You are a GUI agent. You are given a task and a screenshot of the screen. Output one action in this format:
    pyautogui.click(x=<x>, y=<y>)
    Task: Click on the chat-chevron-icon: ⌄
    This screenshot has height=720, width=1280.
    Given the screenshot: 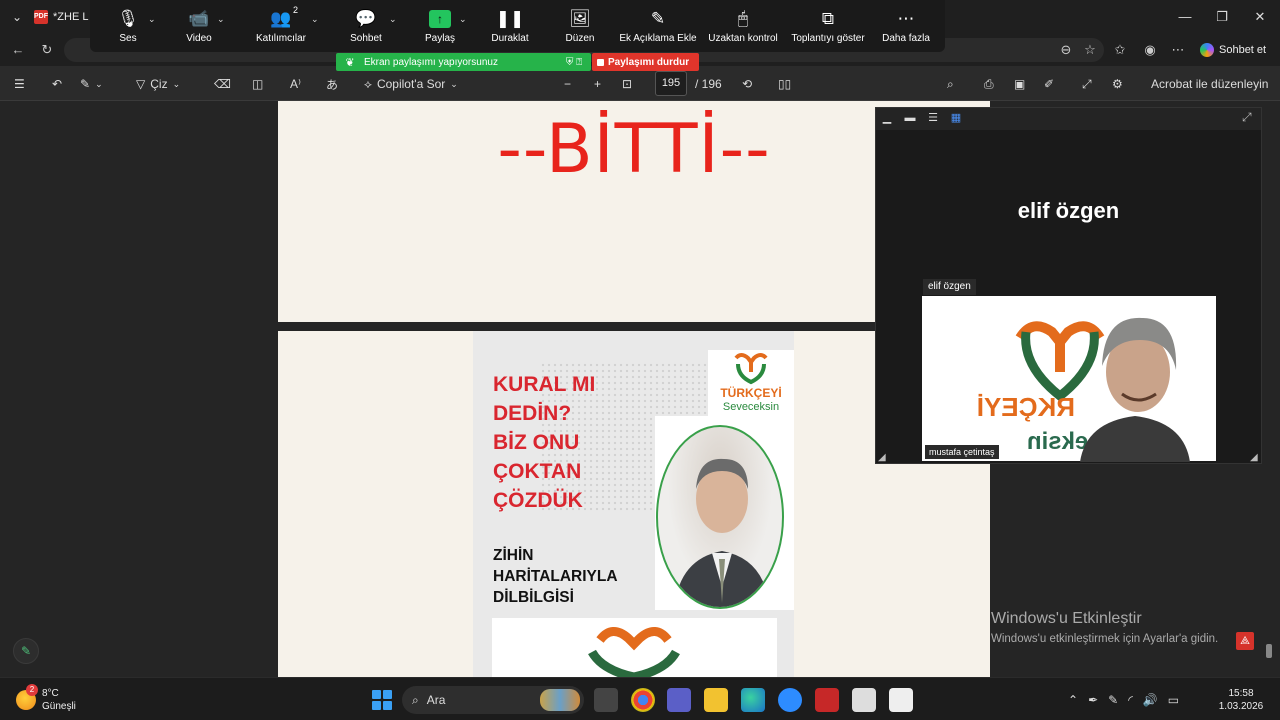 What is the action you would take?
    pyautogui.click(x=393, y=19)
    